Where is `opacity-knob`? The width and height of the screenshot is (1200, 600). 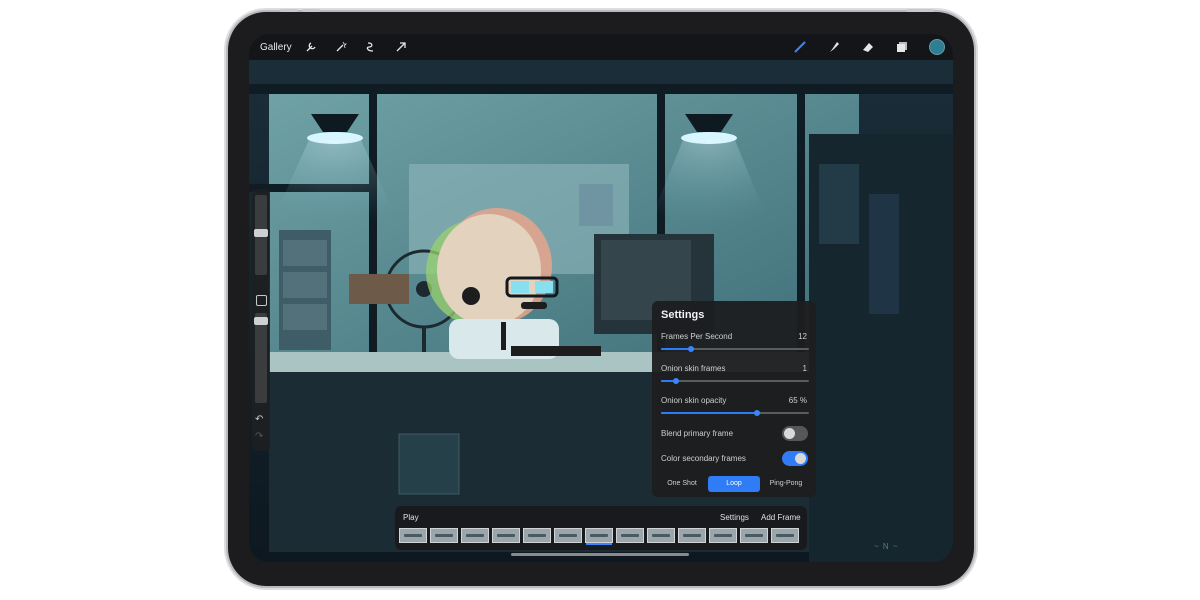 opacity-knob is located at coordinates (261, 321).